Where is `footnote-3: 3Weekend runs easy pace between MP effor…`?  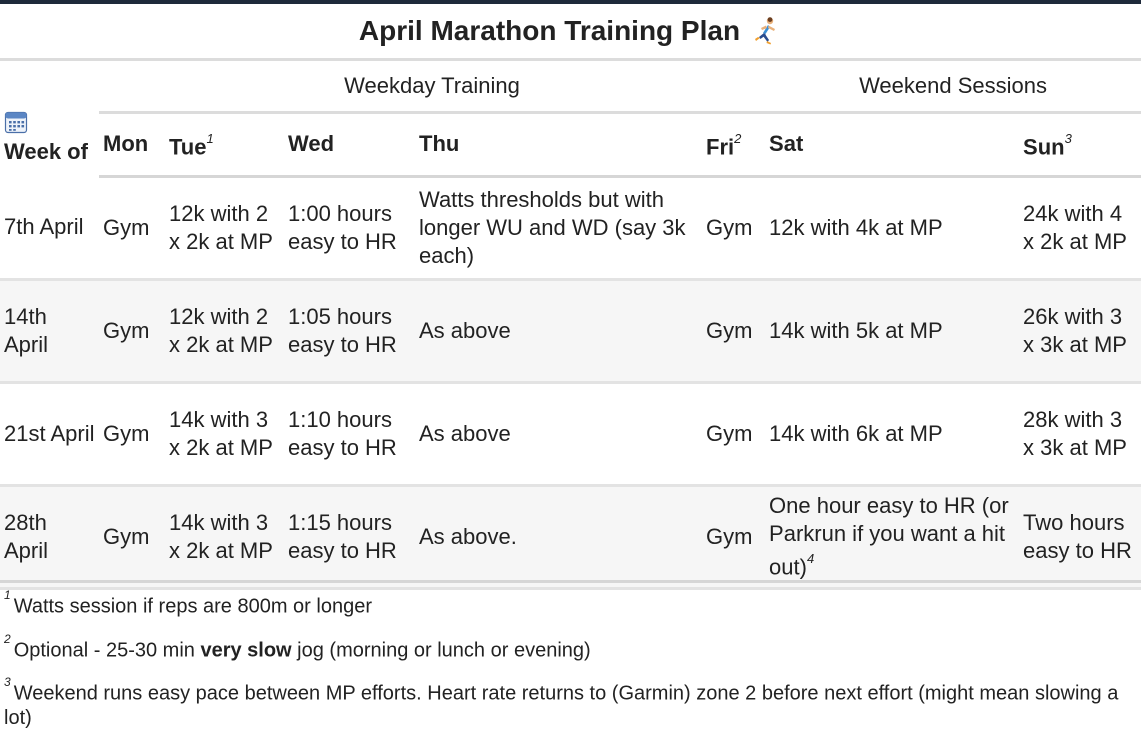
footnote-3: 3Weekend runs easy pace between MP effor… is located at coordinates (569, 702).